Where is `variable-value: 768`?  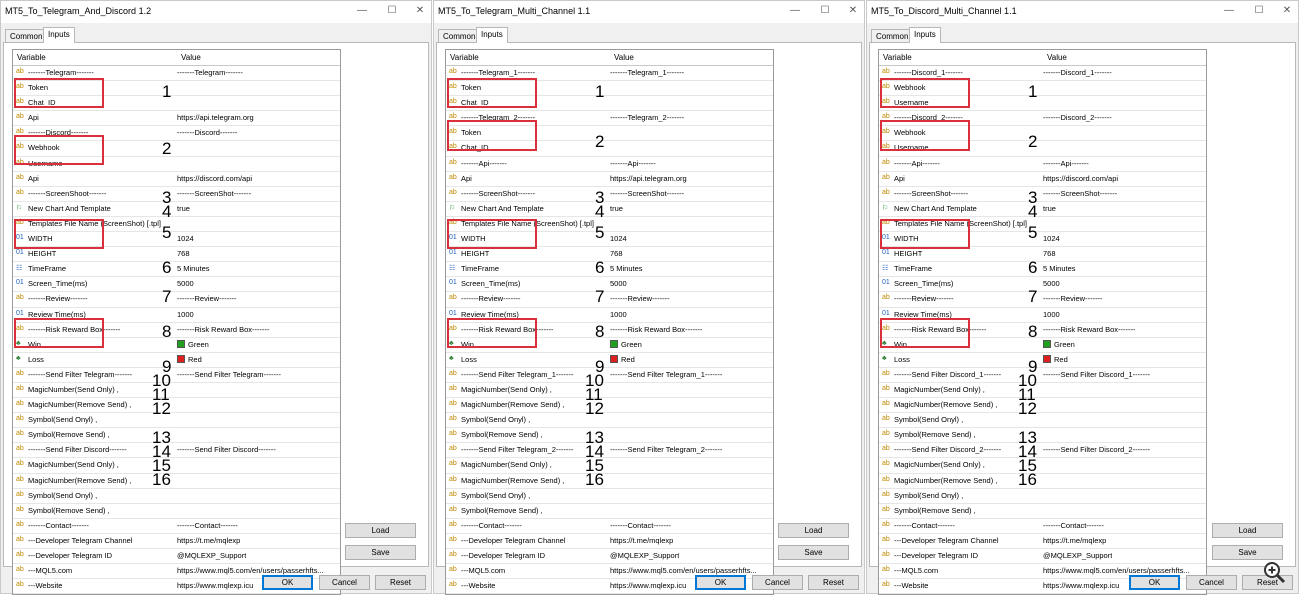 variable-value: 768 is located at coordinates (1049, 253).